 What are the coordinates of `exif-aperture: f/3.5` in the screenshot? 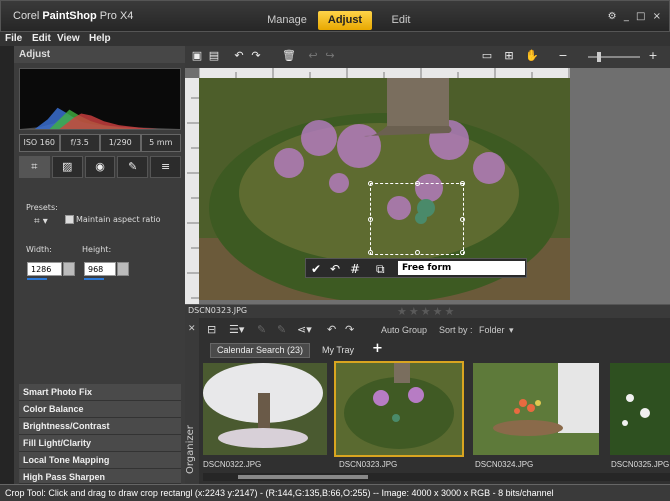 It's located at (79, 143).